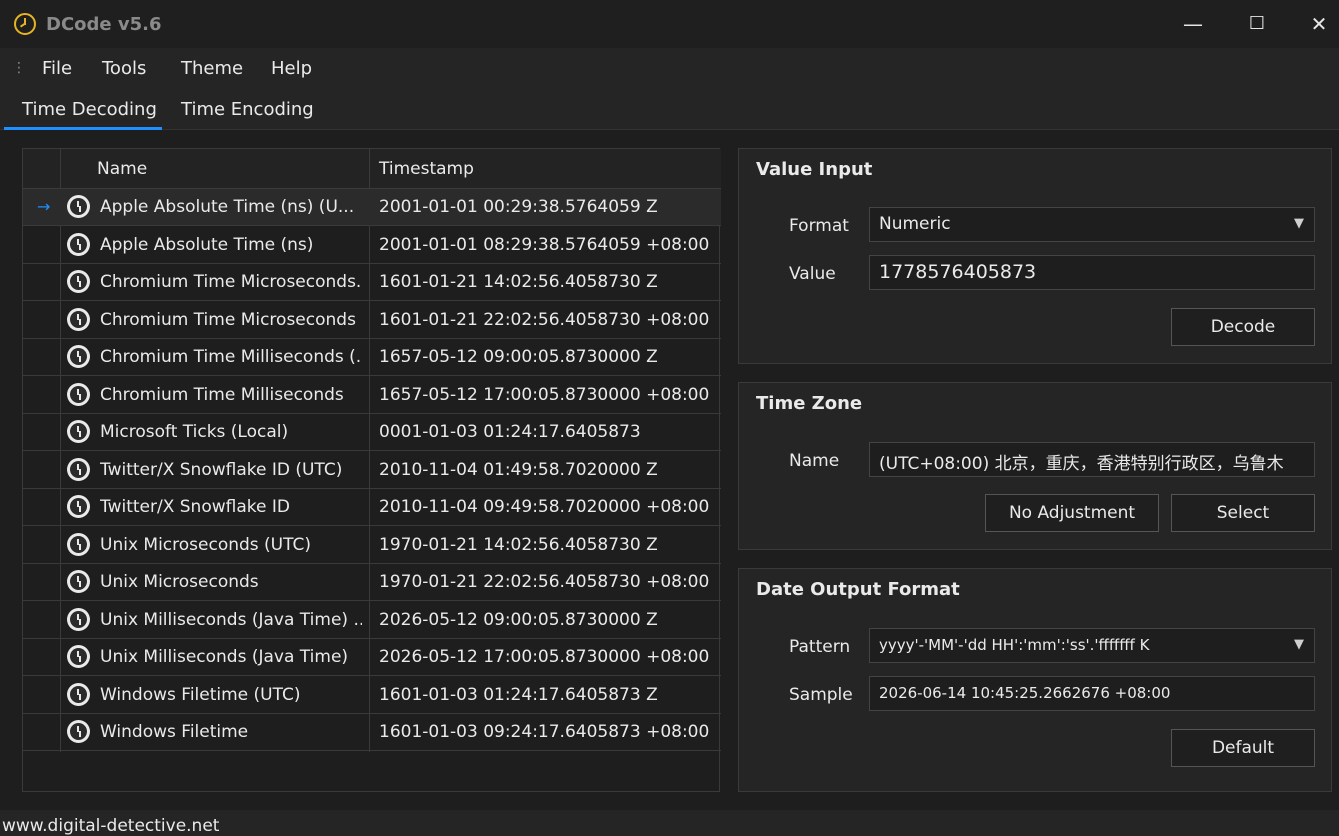  What do you see at coordinates (174, 732) in the screenshot?
I see `cell-name: Windows Filetime` at bounding box center [174, 732].